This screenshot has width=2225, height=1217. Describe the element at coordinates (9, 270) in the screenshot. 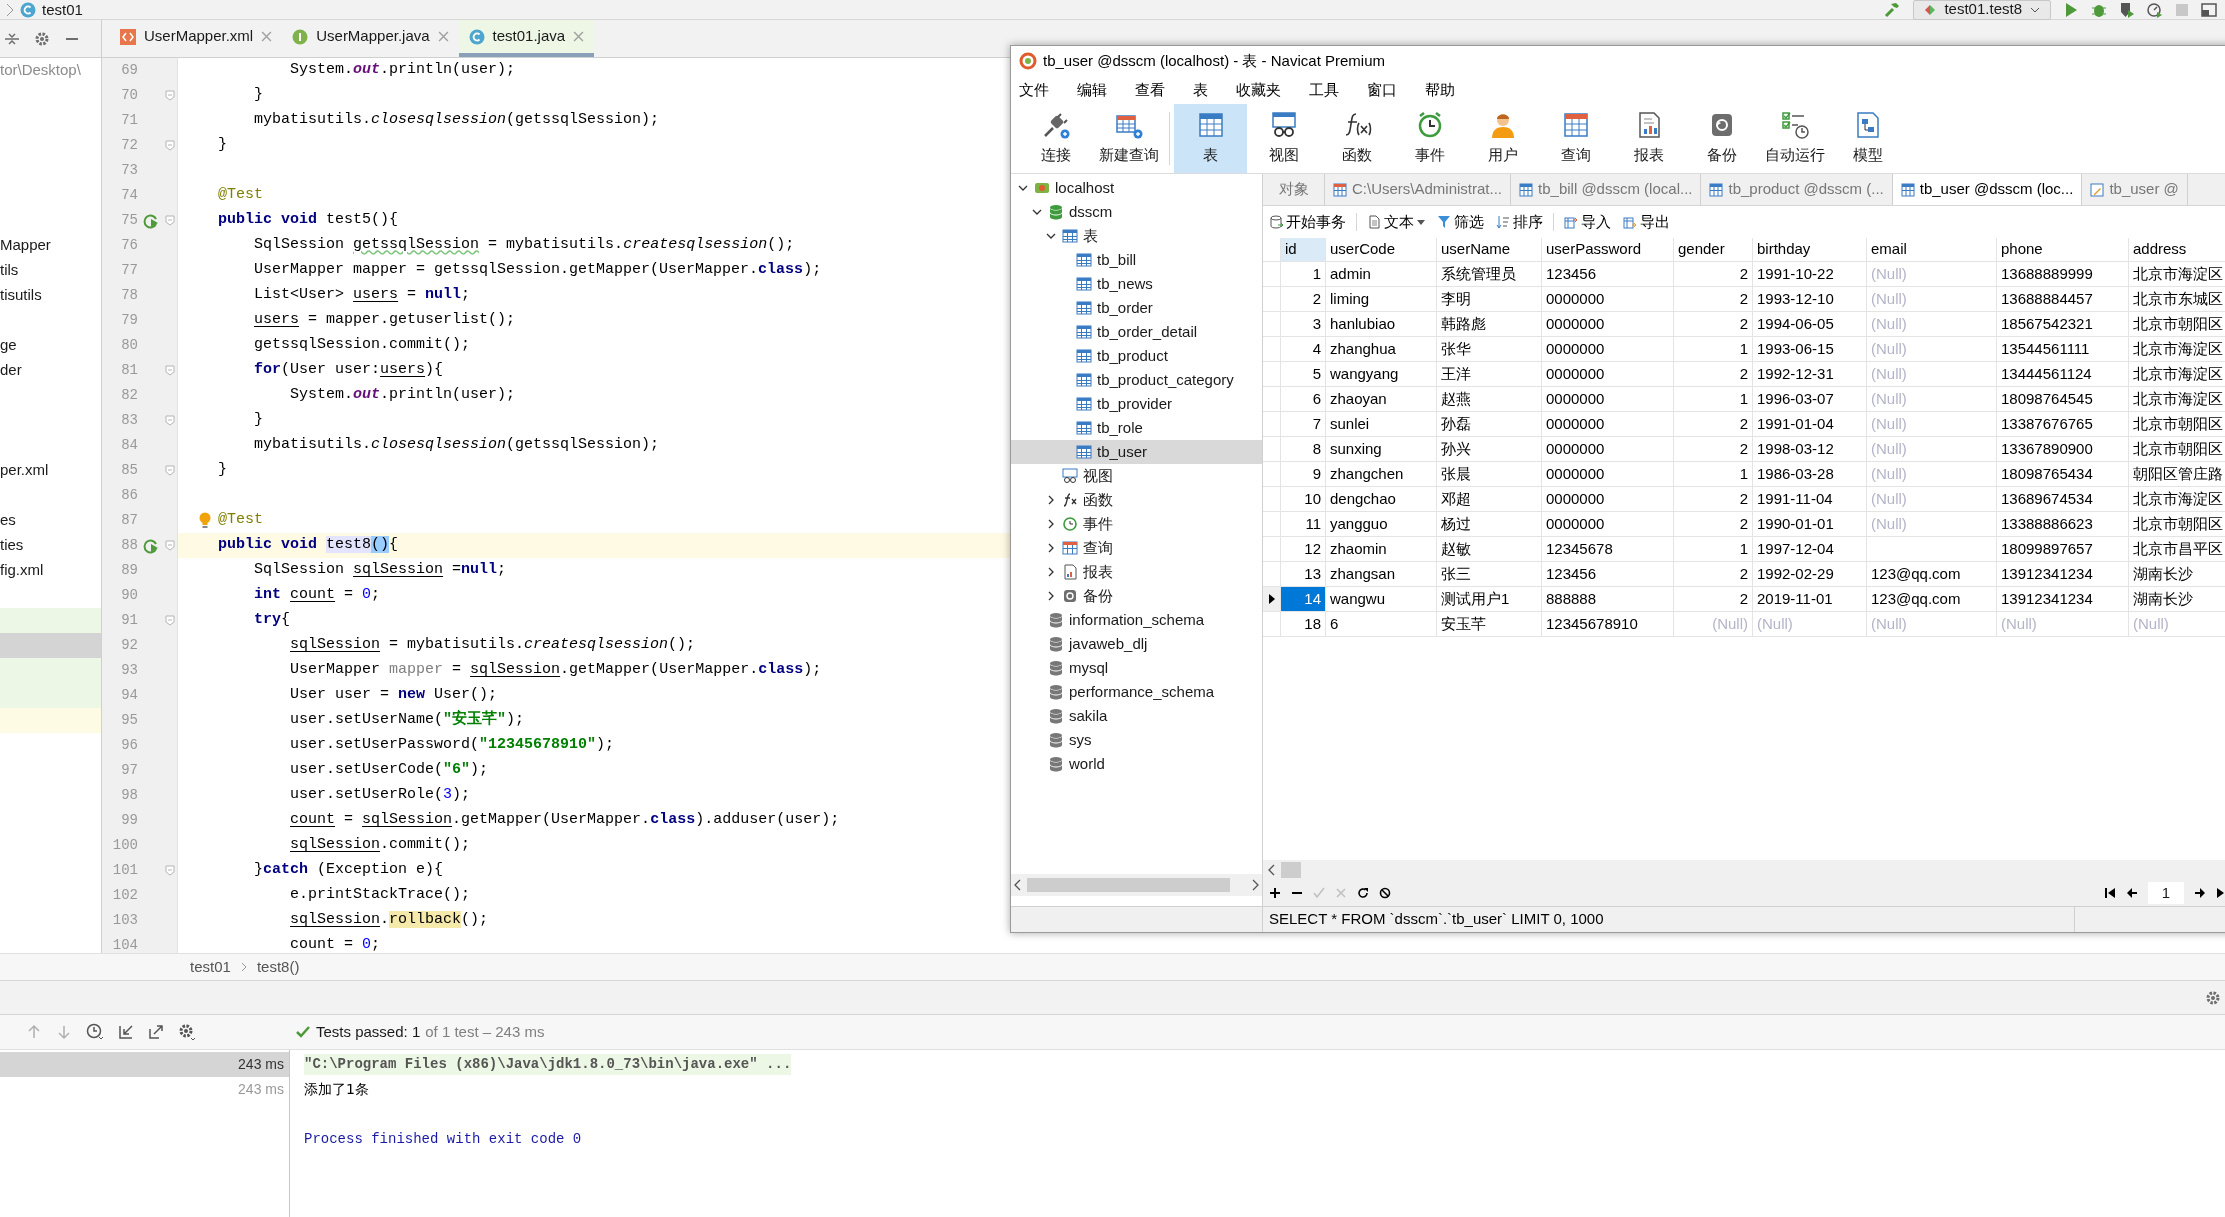

I see `project-tree-item: tils` at that location.